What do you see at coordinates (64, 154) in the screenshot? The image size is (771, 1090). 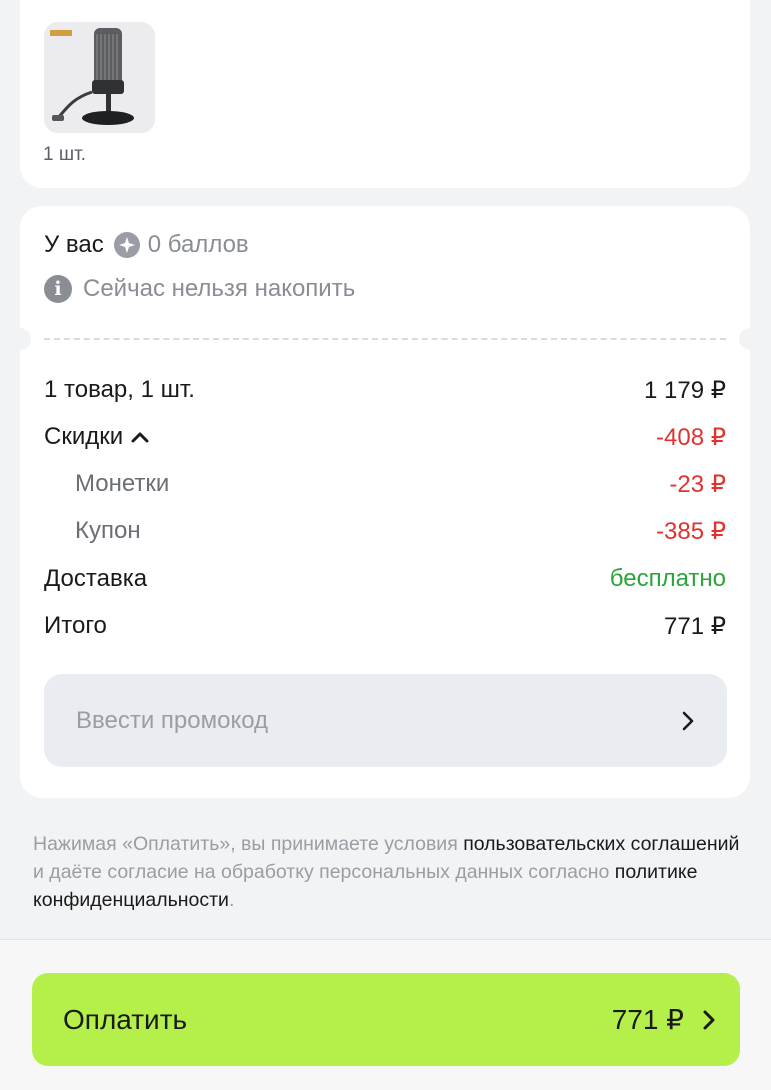 I see `product-quantity: 1 шт.` at bounding box center [64, 154].